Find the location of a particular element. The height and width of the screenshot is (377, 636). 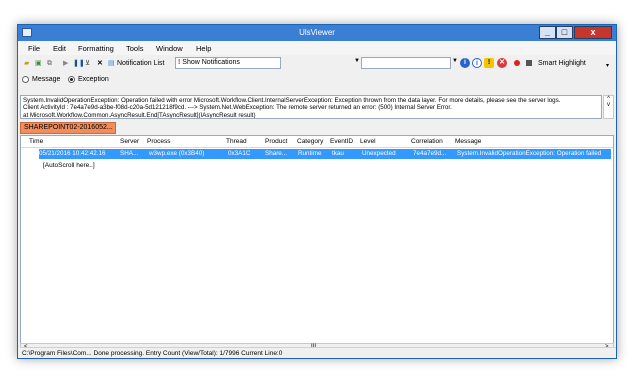

message-radio-label: Message is located at coordinates (46, 79).